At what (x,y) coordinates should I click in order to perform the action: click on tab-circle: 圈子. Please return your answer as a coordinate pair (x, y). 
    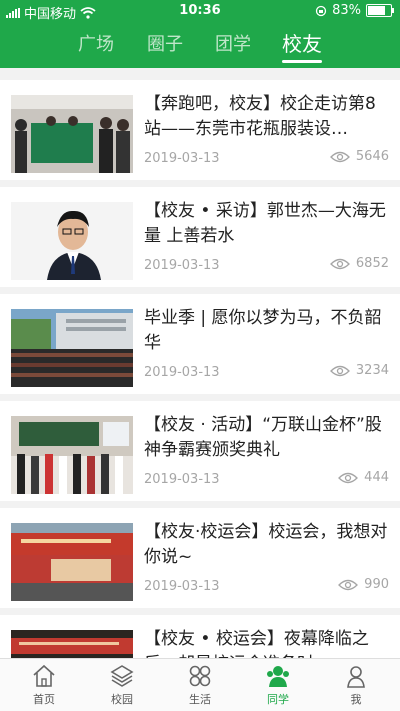
    Looking at the image, I should click on (165, 43).